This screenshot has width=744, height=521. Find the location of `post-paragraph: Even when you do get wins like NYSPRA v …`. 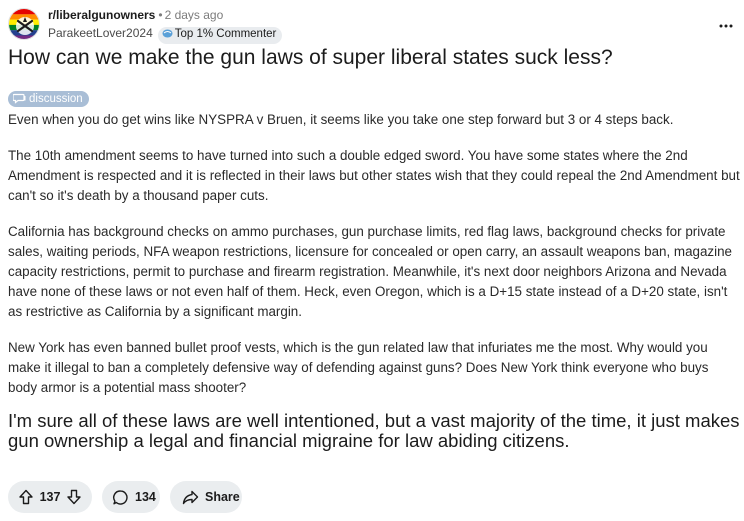

post-paragraph: Even when you do get wins like NYSPRA v … is located at coordinates (341, 119).